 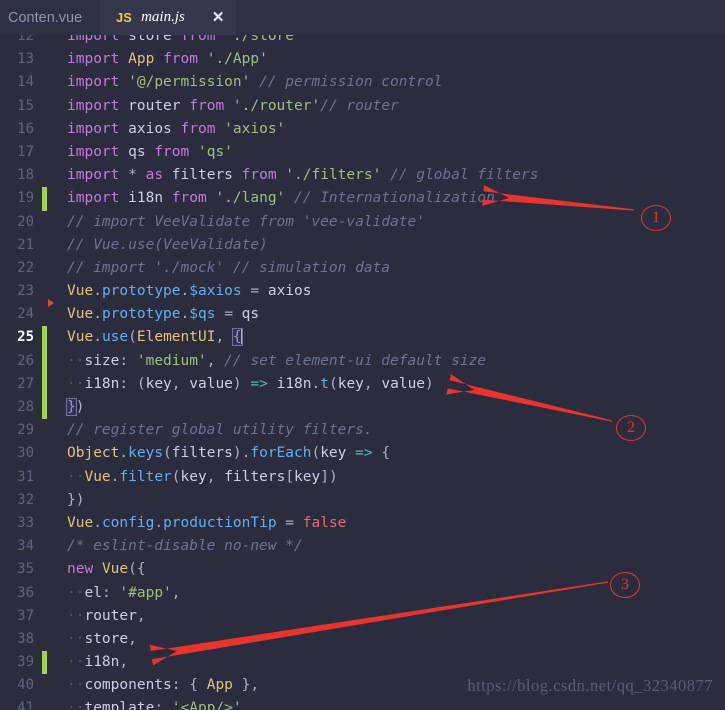 What do you see at coordinates (102, 638) in the screenshot?
I see `code-text: ··store,` at bounding box center [102, 638].